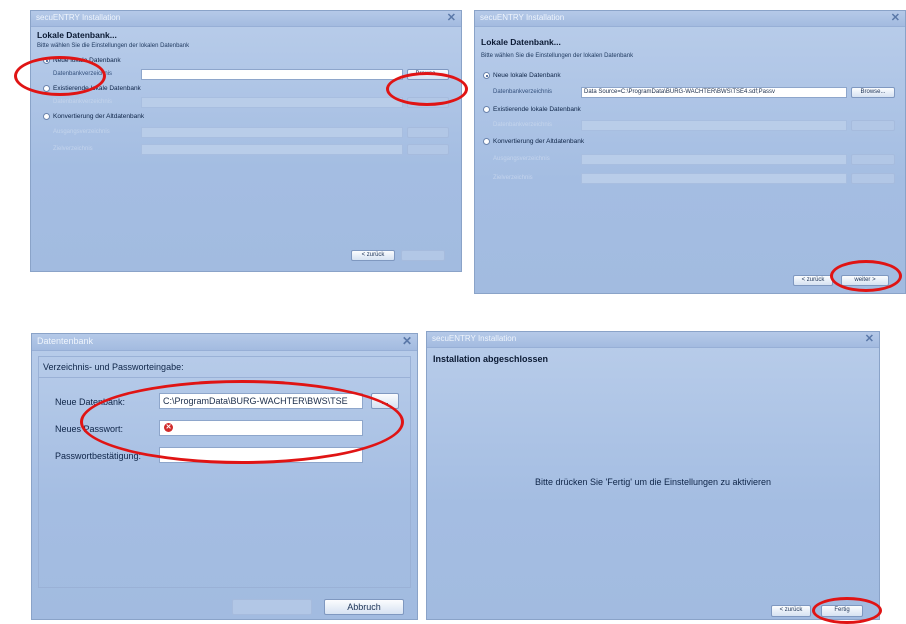 The height and width of the screenshot is (624, 906). I want to click on dbdir-input, so click(272, 74).